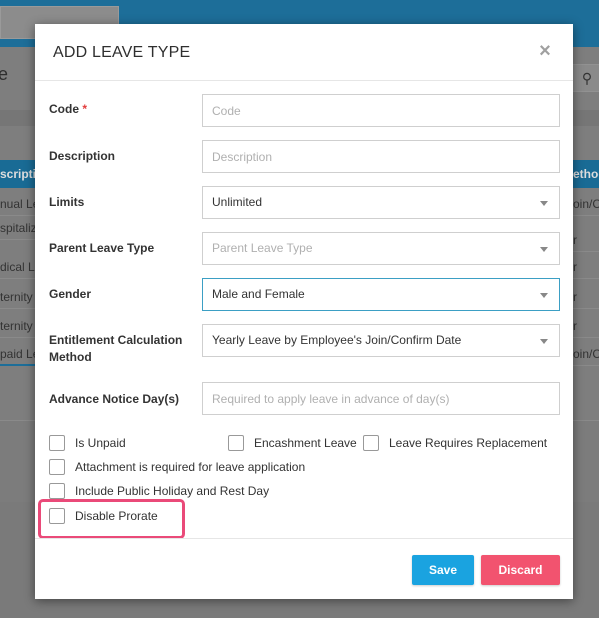 The height and width of the screenshot is (618, 599). I want to click on gender-select: Male and Female, so click(381, 294).